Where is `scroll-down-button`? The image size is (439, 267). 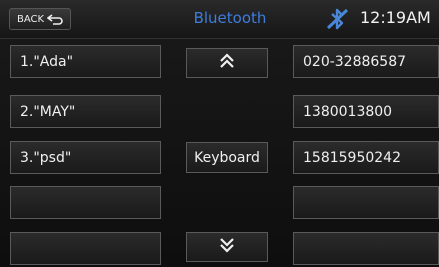 scroll-down-button is located at coordinates (227, 247).